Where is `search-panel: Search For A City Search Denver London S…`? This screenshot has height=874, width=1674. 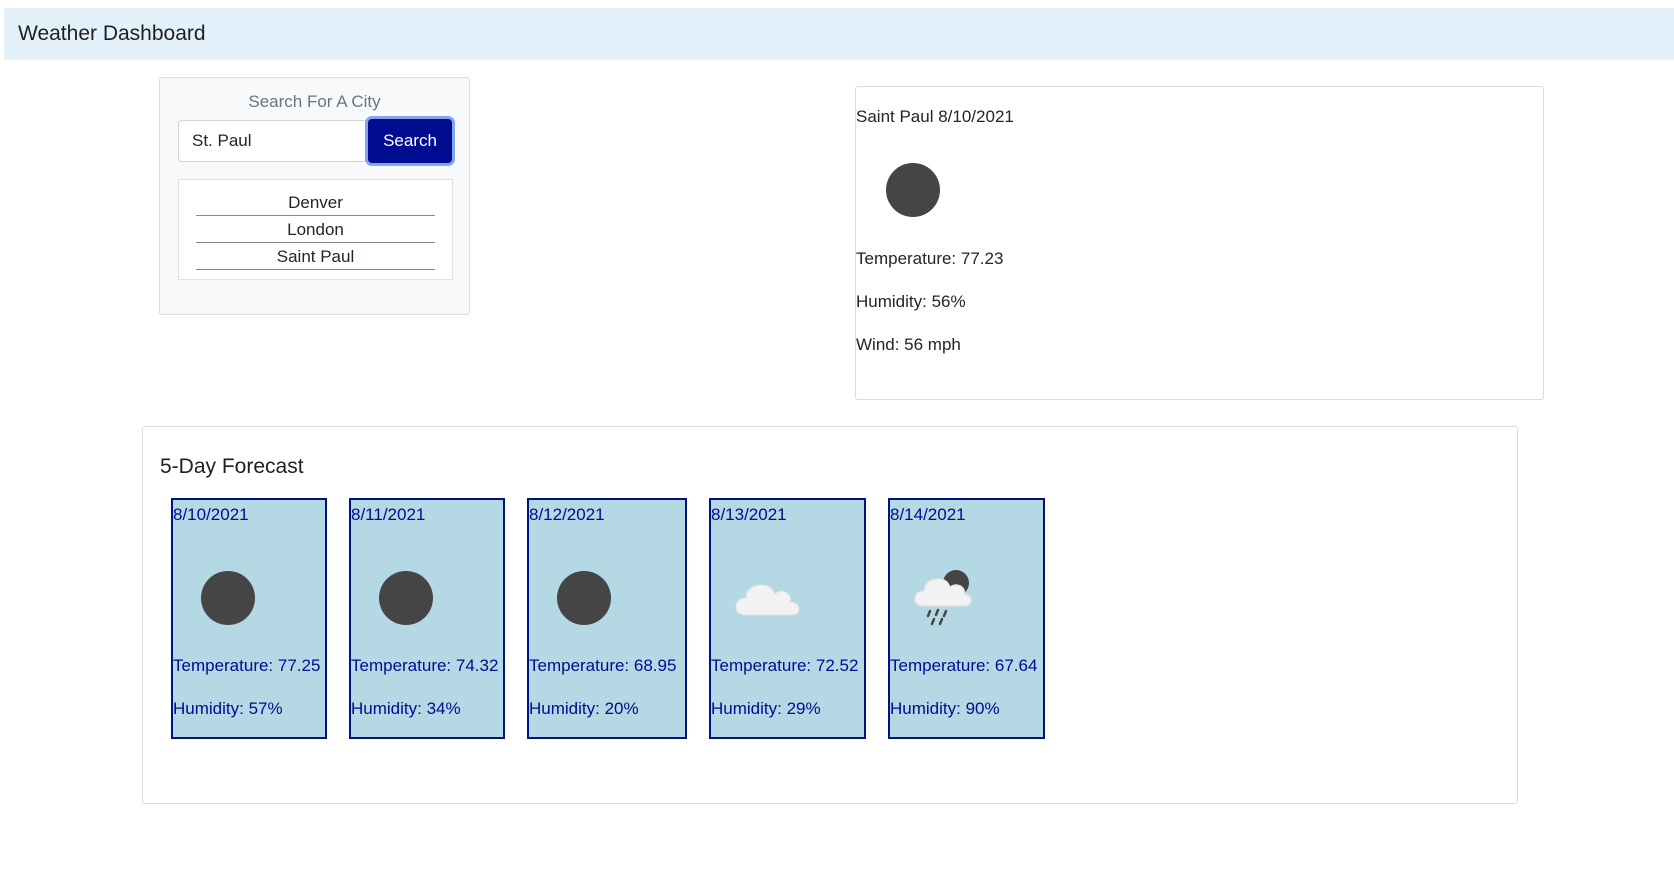
search-panel: Search For A City Search Denver London S… is located at coordinates (314, 196).